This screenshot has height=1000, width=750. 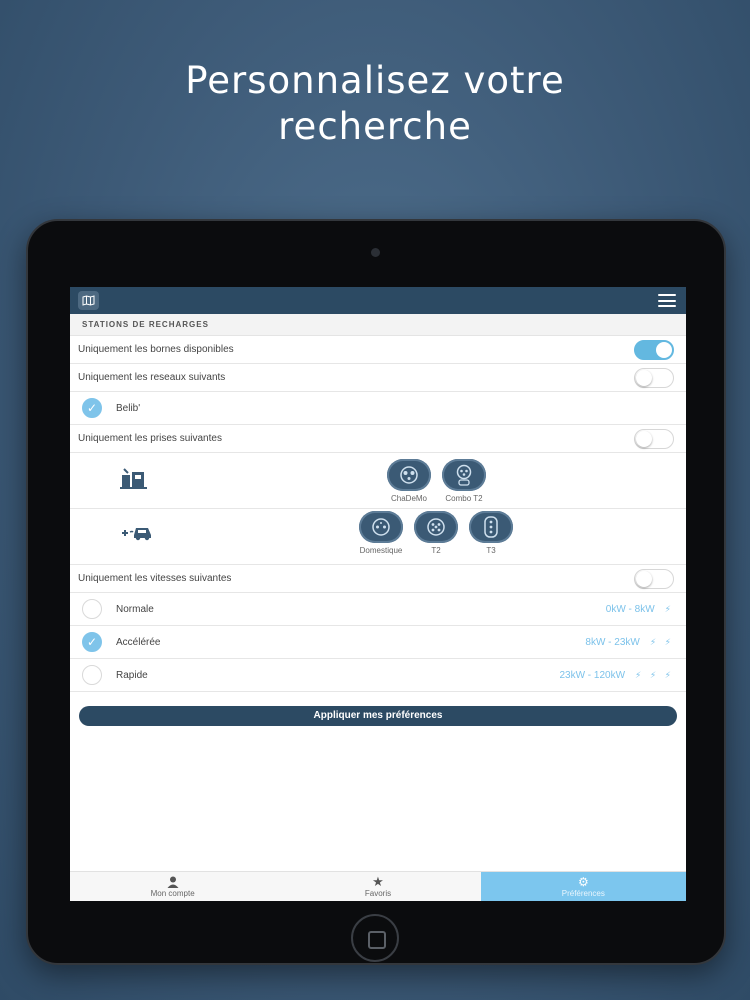 I want to click on tab-favoris: ★ Favoris, so click(x=377, y=886).